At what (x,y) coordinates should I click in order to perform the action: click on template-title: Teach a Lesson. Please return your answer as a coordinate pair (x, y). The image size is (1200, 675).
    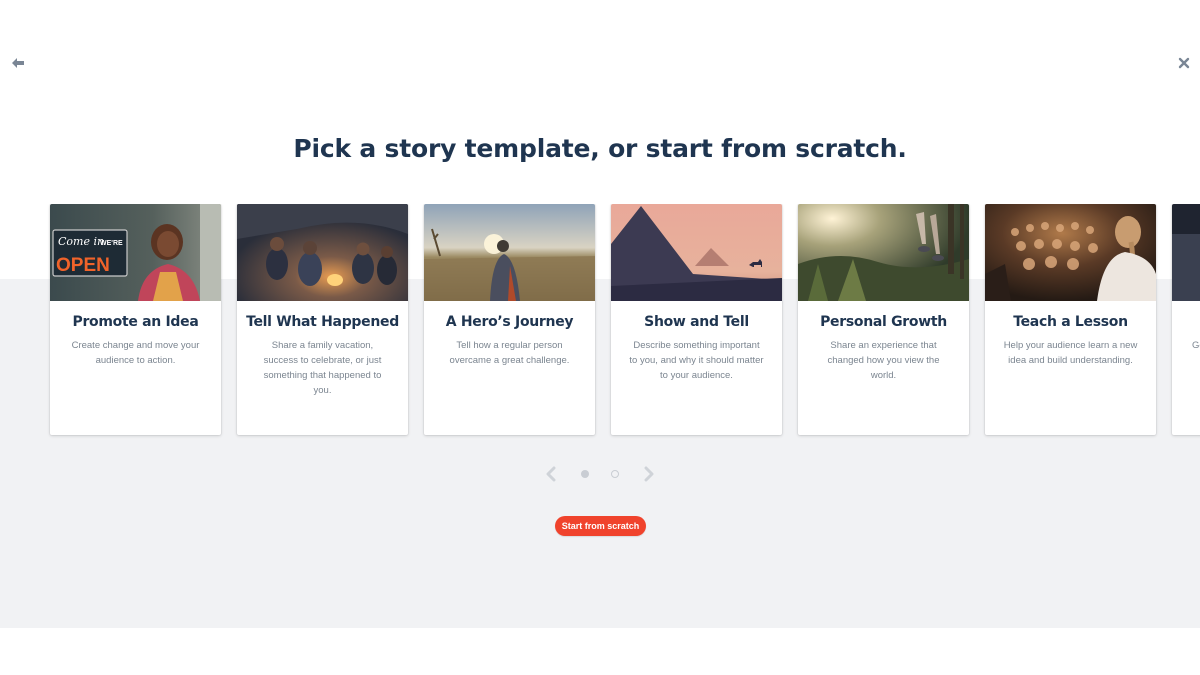
    Looking at the image, I should click on (1070, 322).